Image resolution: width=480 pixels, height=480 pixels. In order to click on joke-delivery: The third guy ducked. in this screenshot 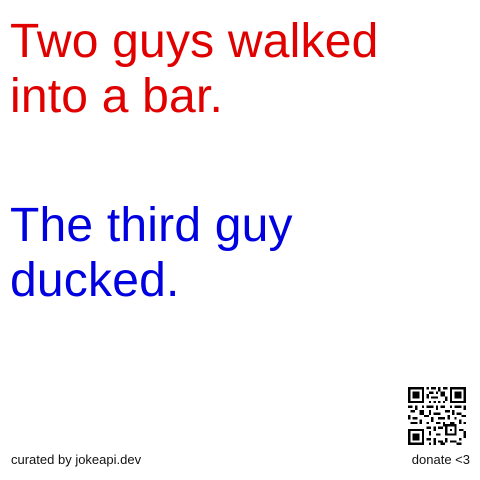, I will do `click(151, 253)`.